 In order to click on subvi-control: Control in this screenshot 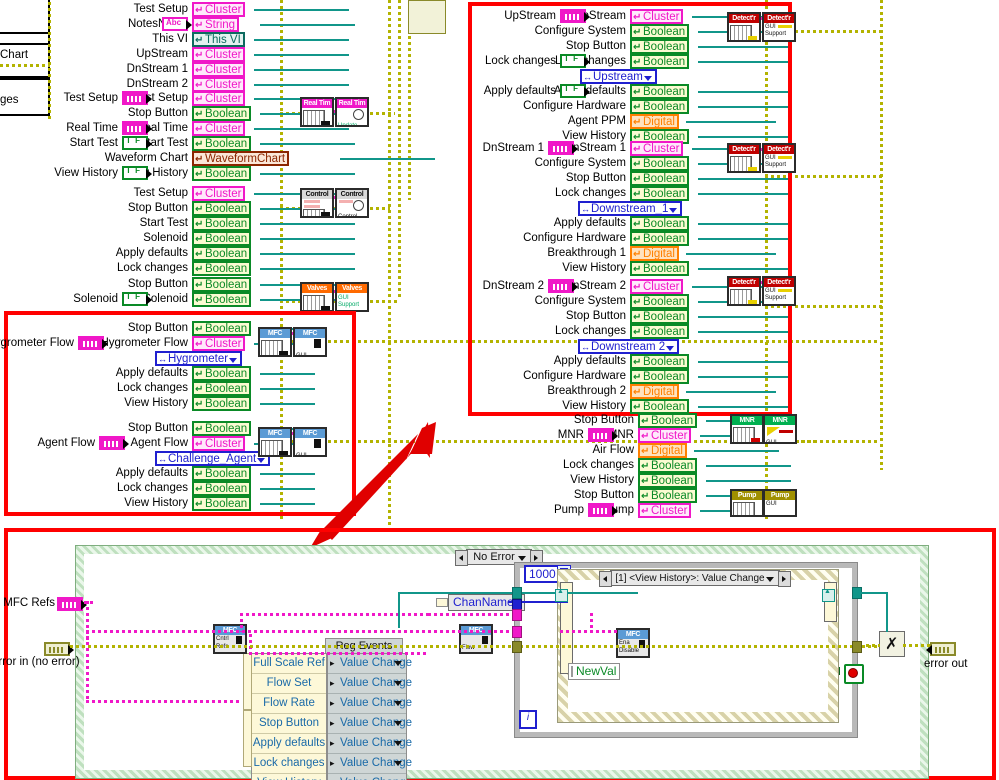, I will do `click(317, 203)`.